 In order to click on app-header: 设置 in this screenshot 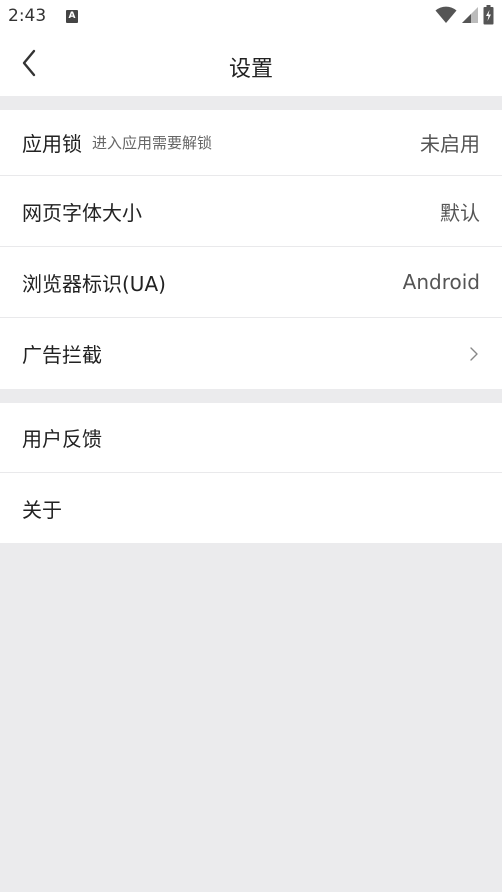, I will do `click(251, 65)`.